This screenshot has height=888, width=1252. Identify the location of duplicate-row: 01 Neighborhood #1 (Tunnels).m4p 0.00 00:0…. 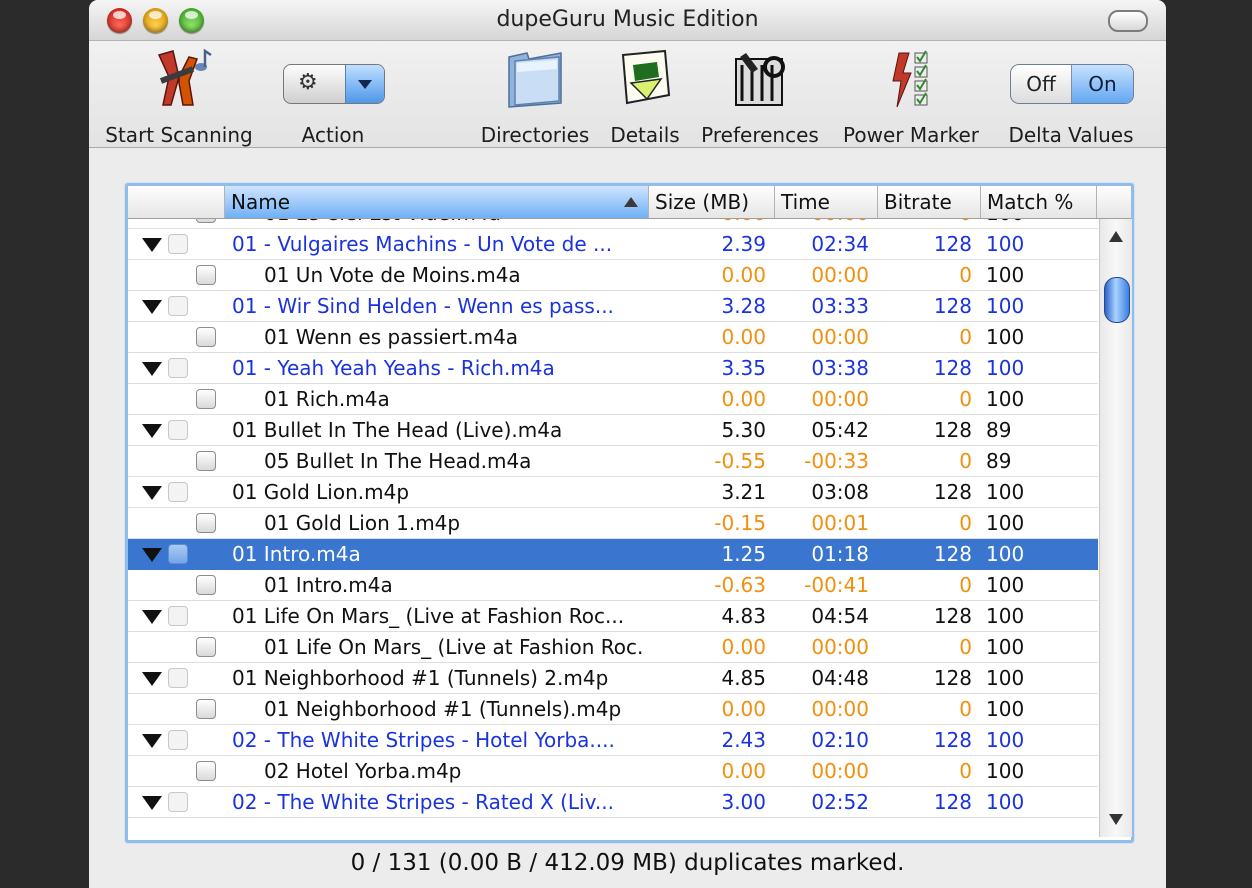
(613, 709).